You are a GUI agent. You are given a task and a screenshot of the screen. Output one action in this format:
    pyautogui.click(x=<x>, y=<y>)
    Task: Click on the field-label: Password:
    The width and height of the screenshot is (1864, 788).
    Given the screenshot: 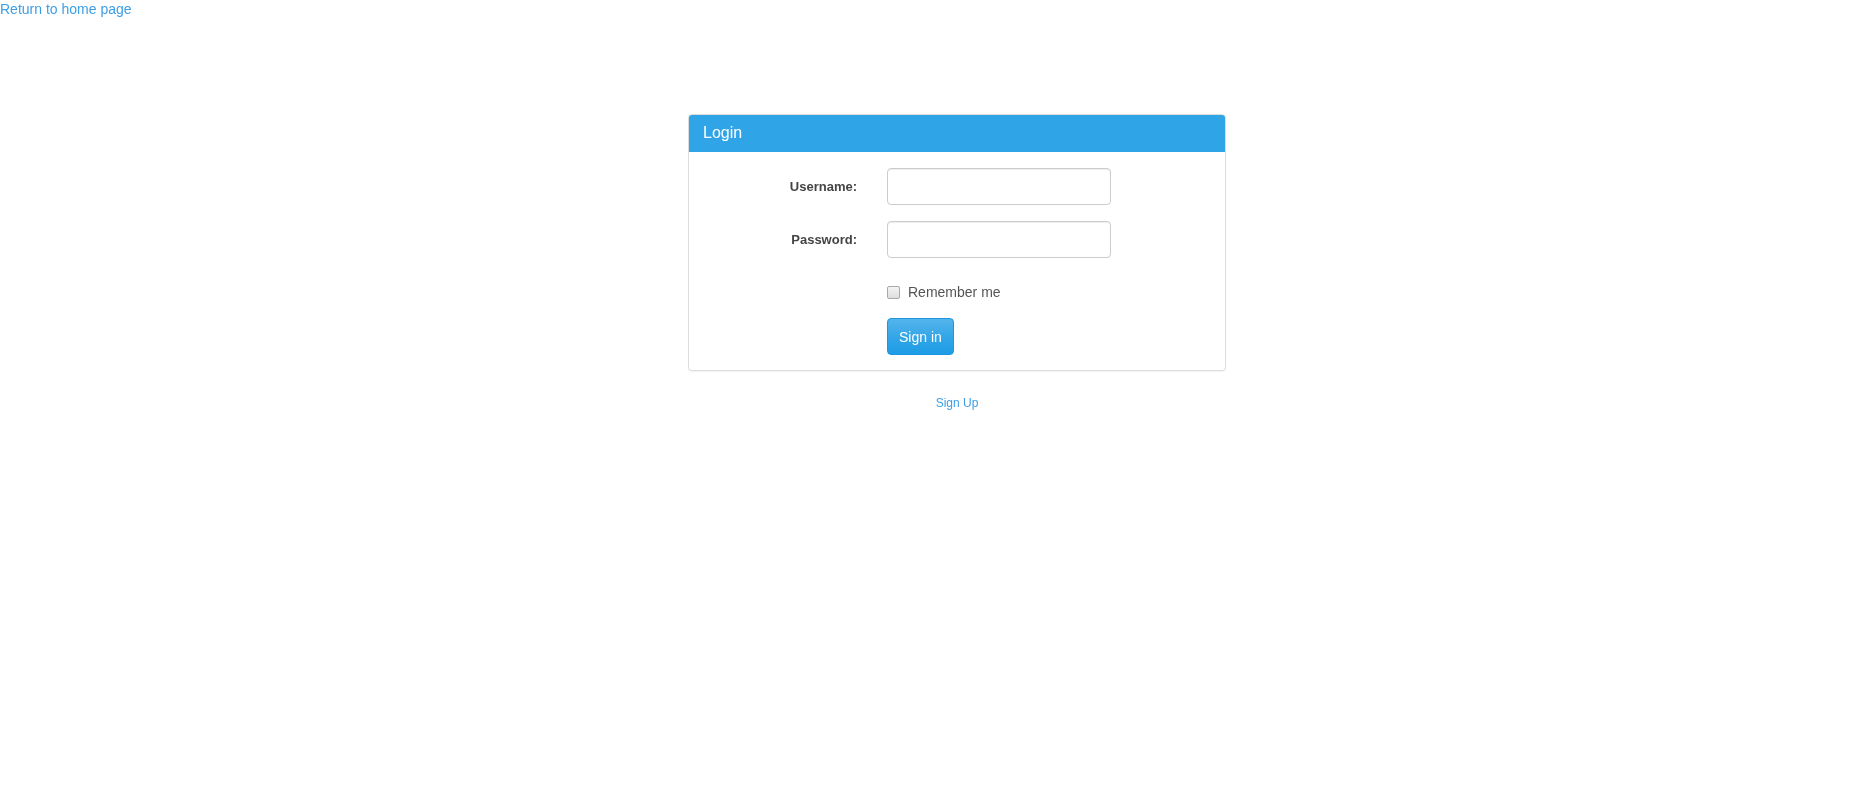 What is the action you would take?
    pyautogui.click(x=824, y=239)
    